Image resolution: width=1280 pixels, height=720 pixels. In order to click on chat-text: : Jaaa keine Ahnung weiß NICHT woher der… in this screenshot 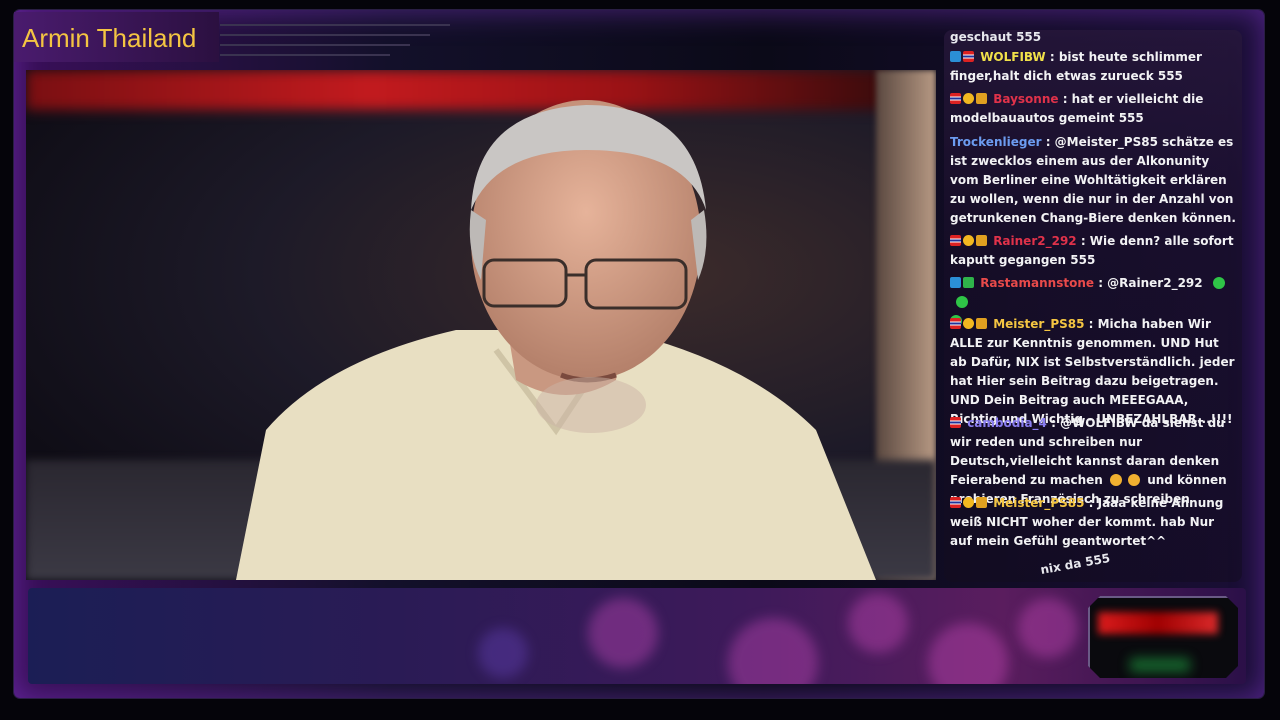, I will do `click(1087, 522)`.